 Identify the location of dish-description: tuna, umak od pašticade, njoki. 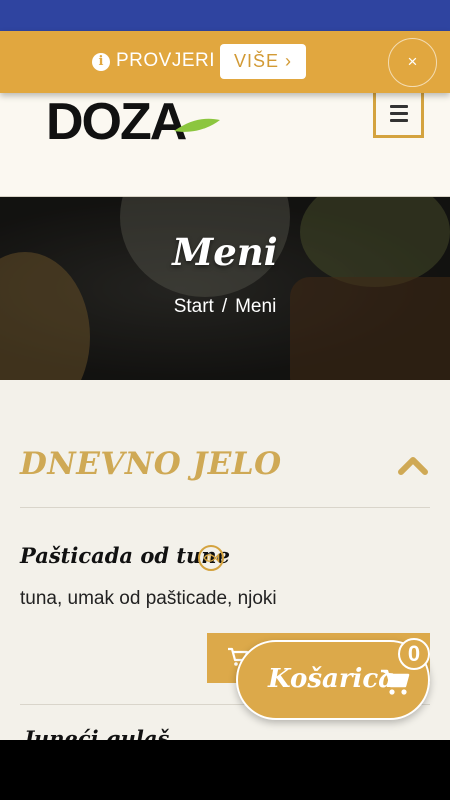
(148, 598).